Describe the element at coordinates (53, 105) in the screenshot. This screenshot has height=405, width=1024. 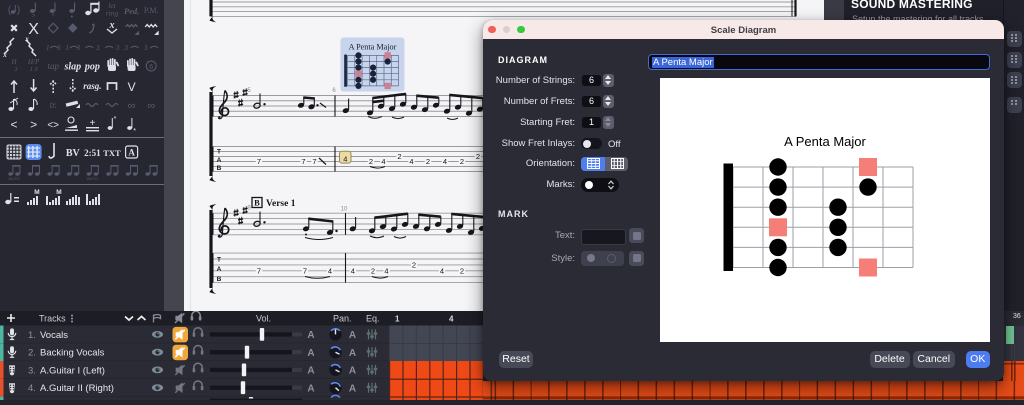
I see `svg-text: tr.` at that location.